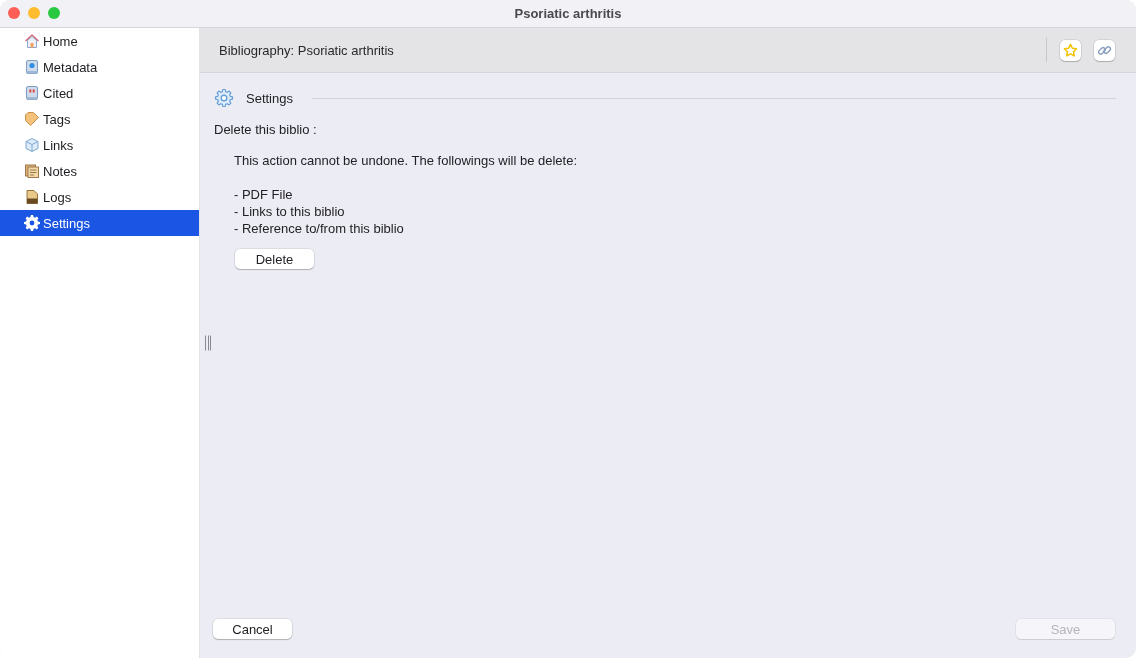 This screenshot has height=658, width=1136. I want to click on sidebar-item: Cited, so click(99, 93).